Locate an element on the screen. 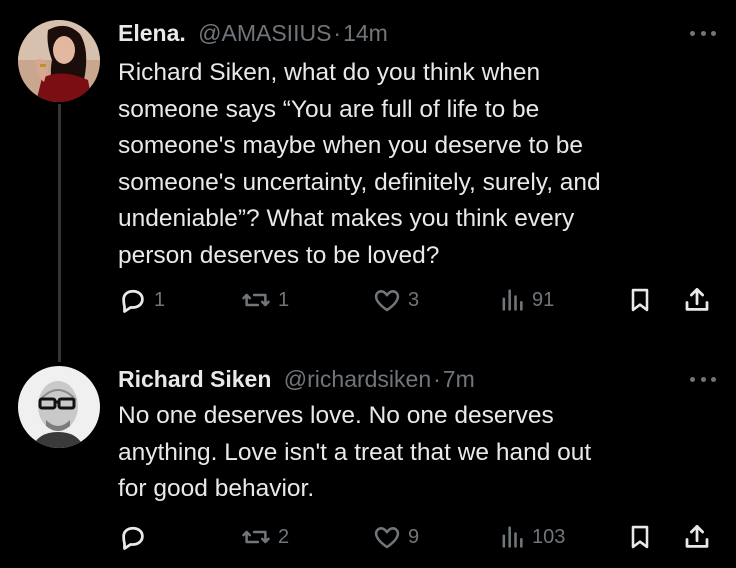 This screenshot has height=568, width=736. repost-button: 1 is located at coordinates (264, 300).